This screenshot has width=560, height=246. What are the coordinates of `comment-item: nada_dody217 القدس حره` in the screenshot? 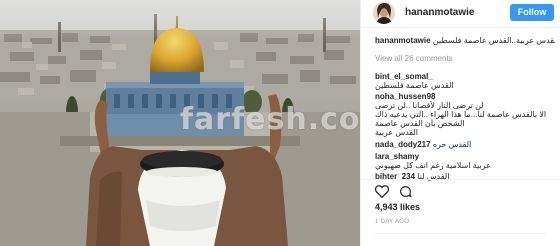 It's located at (465, 145).